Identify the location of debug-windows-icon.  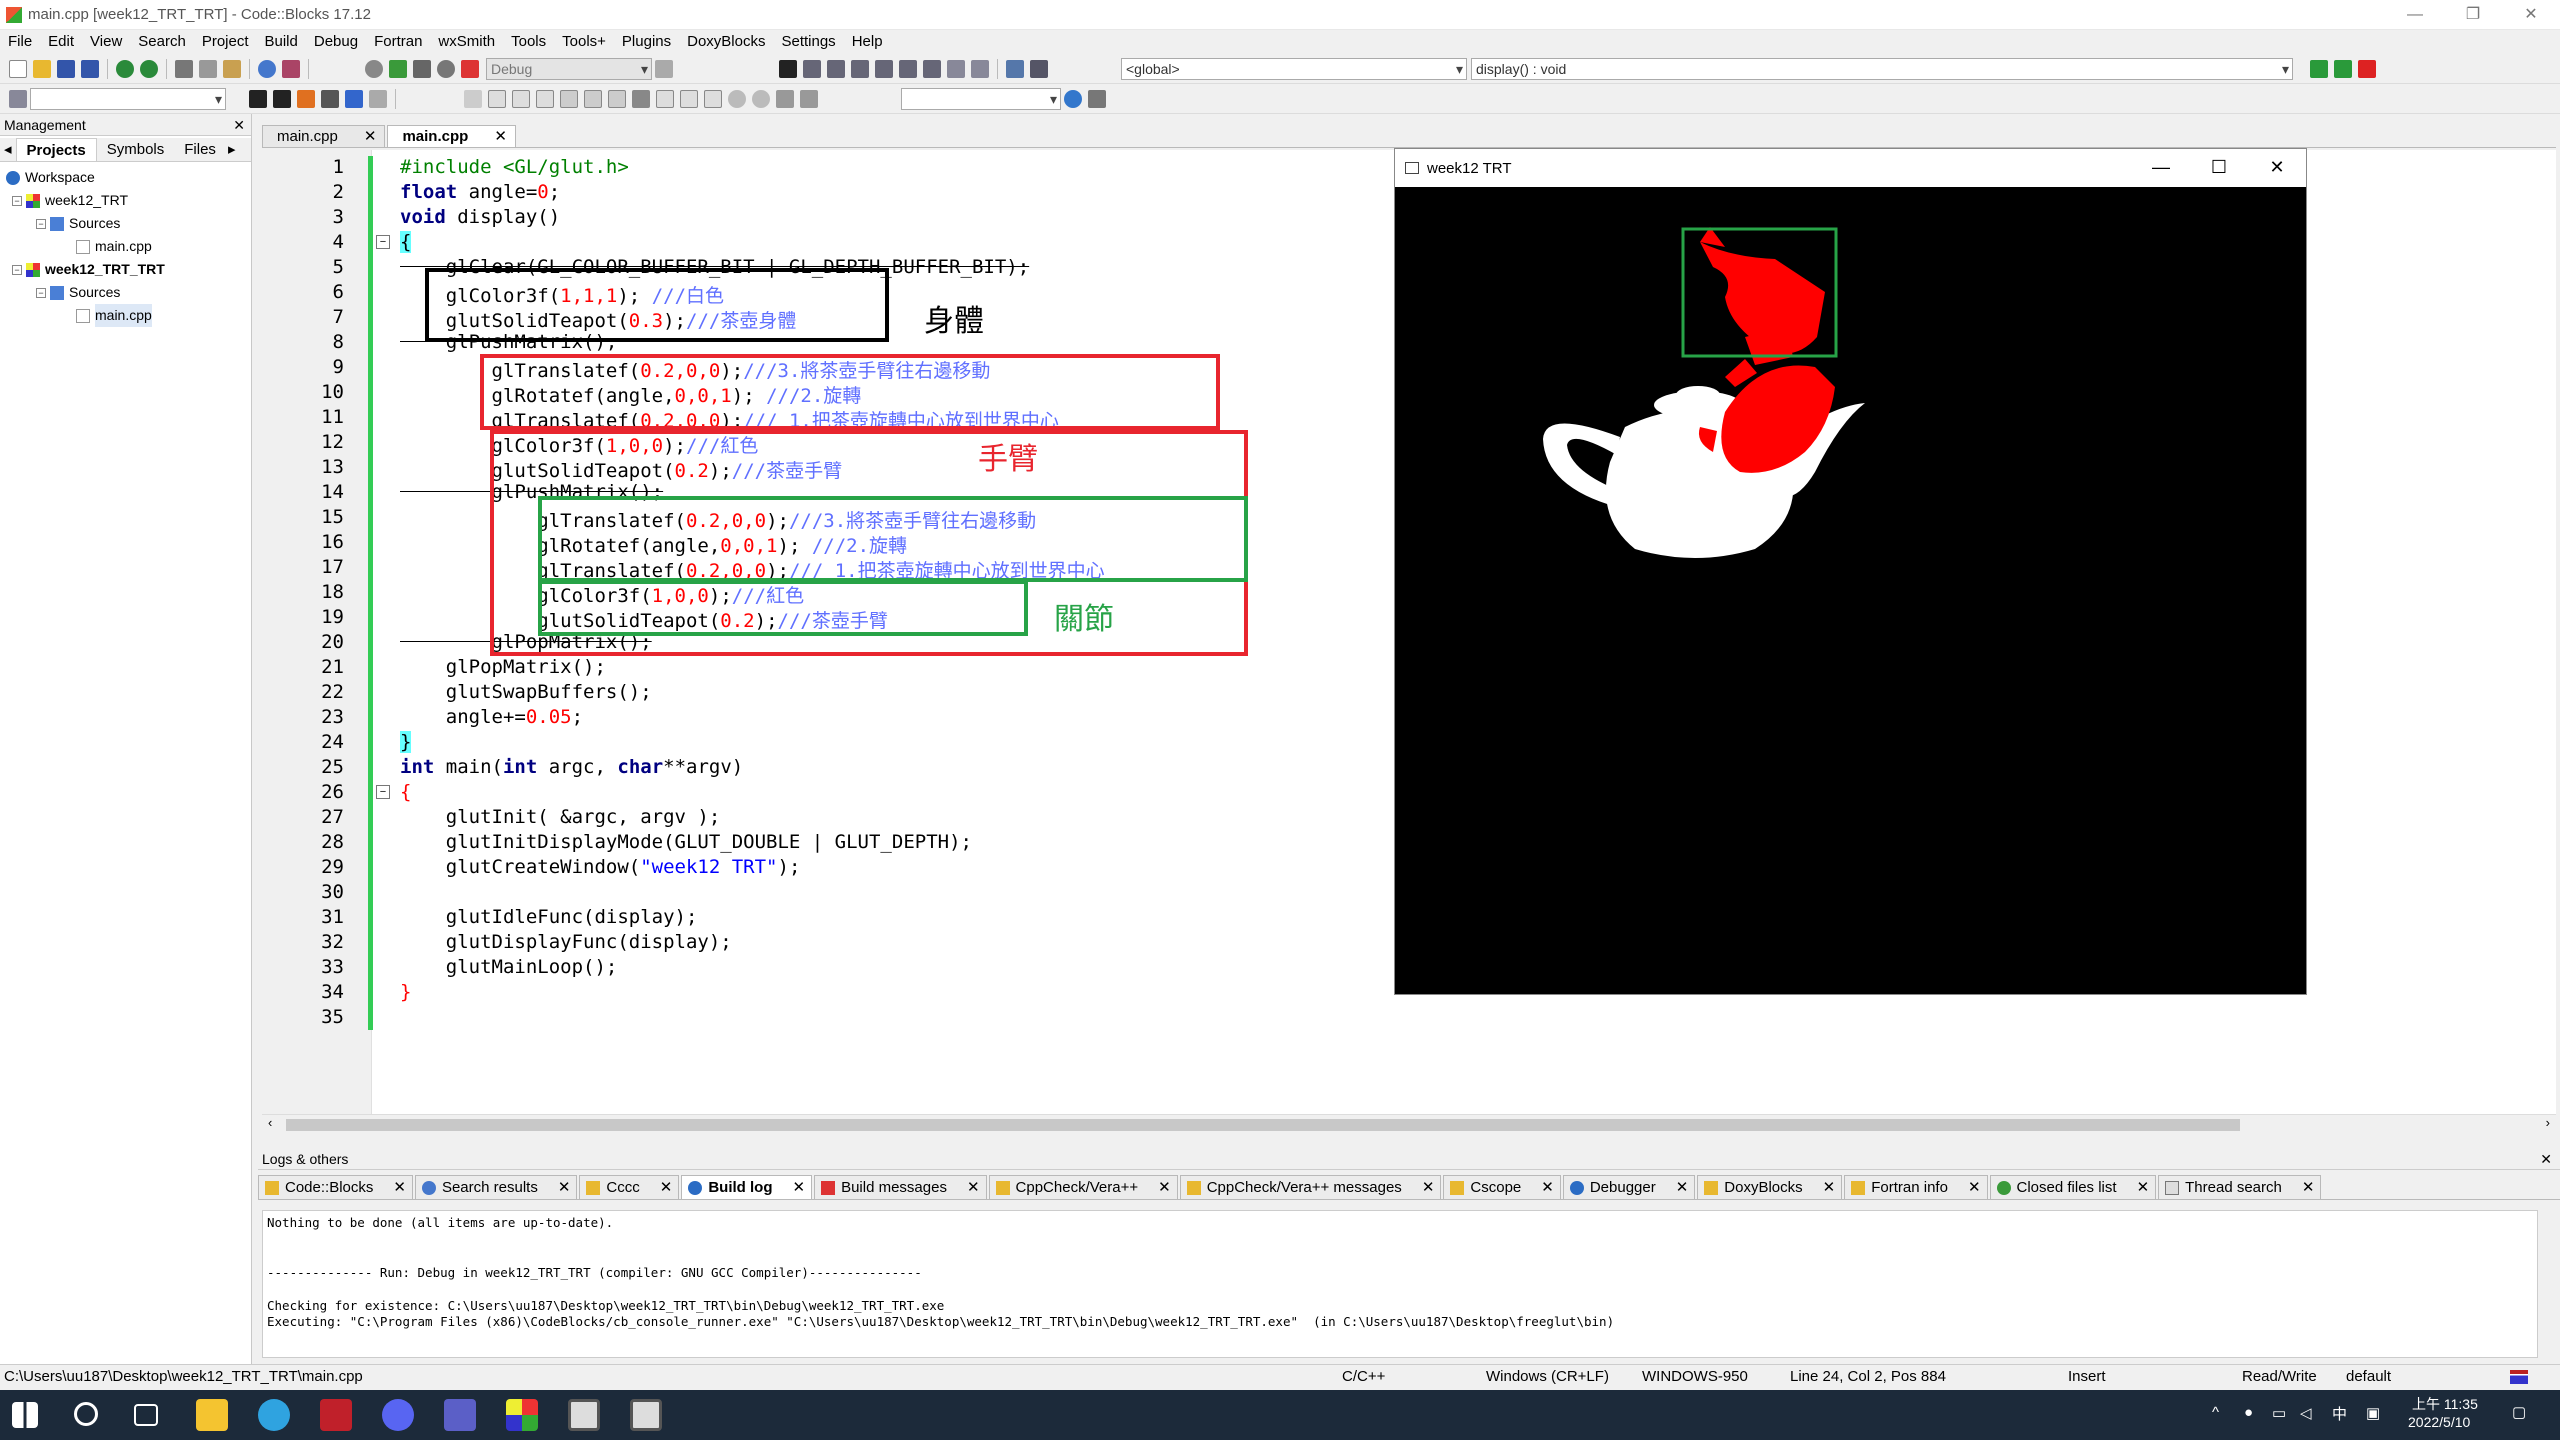
(1015, 68).